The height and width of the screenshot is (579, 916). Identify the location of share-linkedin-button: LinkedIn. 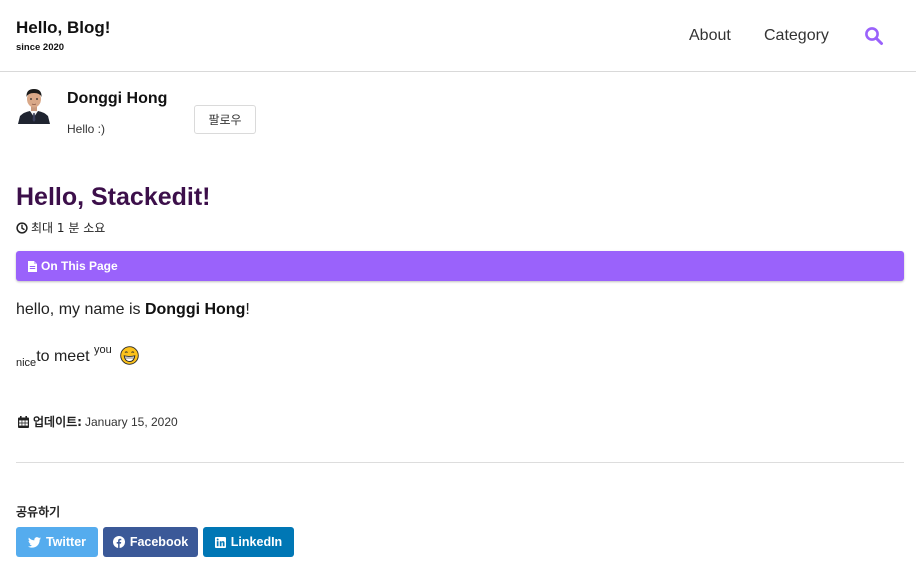
(248, 542).